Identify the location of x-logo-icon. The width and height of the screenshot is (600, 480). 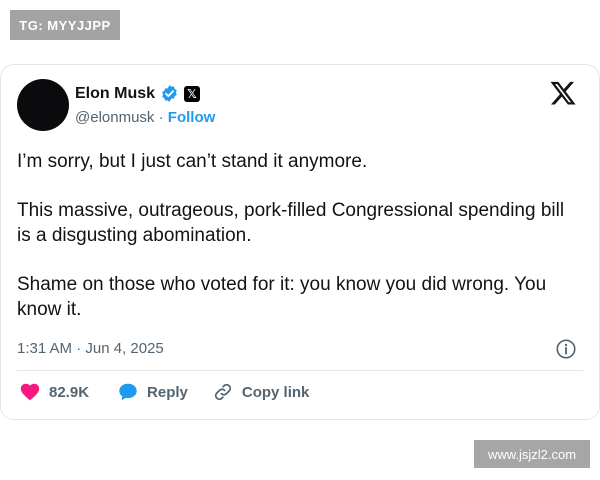
(563, 93).